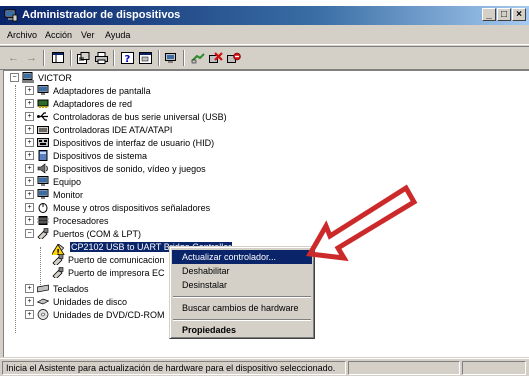 The height and width of the screenshot is (377, 529). Describe the element at coordinates (117, 35) in the screenshot. I see `menu-ayuda: Ayuda` at that location.